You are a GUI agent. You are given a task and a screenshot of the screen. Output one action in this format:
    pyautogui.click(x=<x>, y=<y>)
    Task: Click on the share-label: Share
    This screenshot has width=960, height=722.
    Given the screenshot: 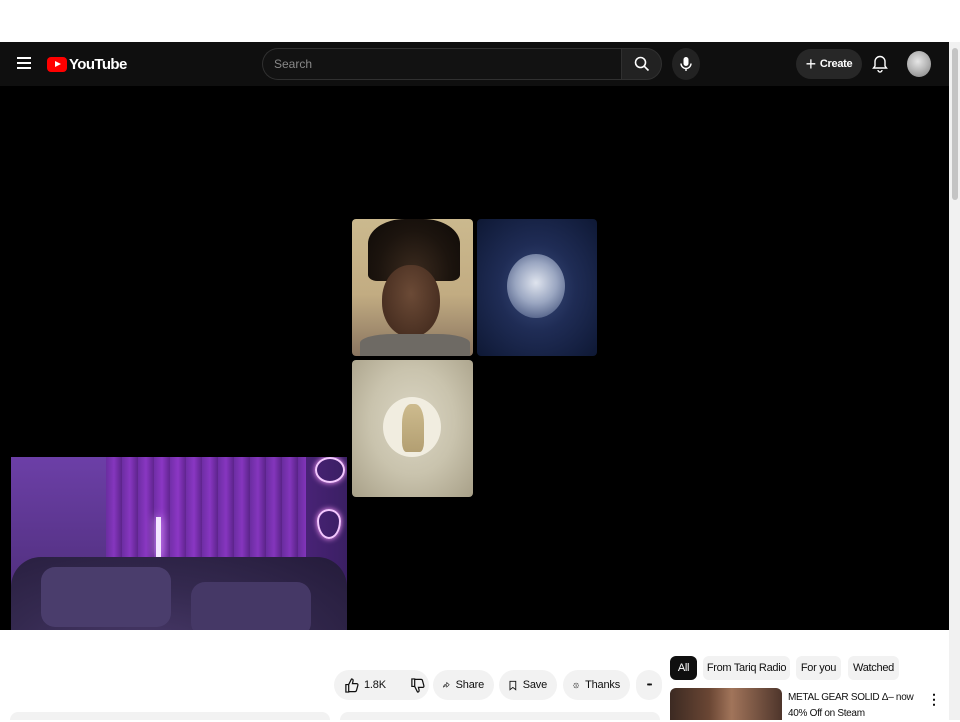 What is the action you would take?
    pyautogui.click(x=470, y=685)
    